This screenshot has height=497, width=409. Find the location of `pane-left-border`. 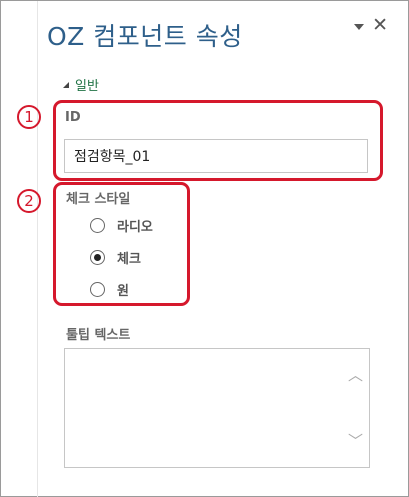

pane-left-border is located at coordinates (37, 249).